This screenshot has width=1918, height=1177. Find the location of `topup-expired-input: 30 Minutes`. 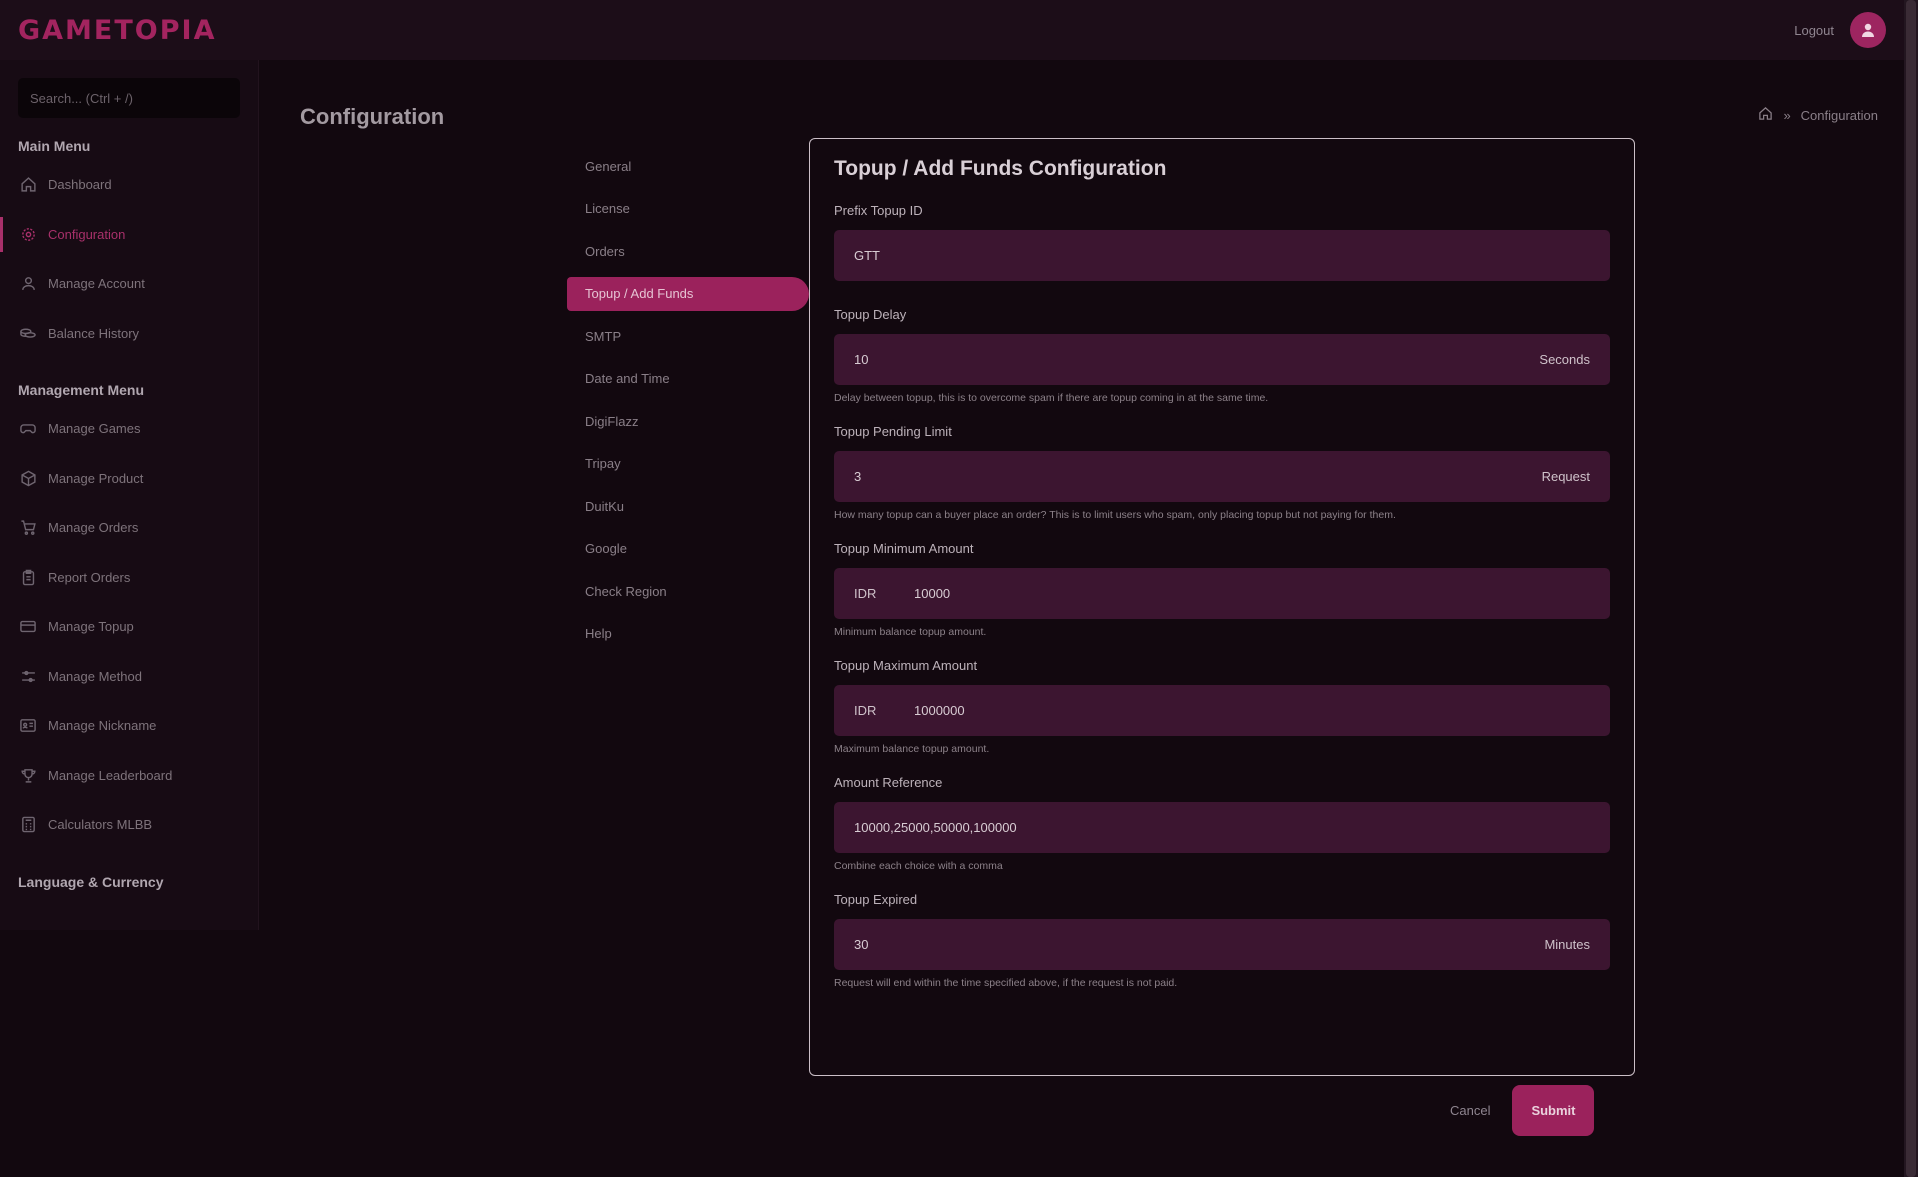

topup-expired-input: 30 Minutes is located at coordinates (1222, 944).